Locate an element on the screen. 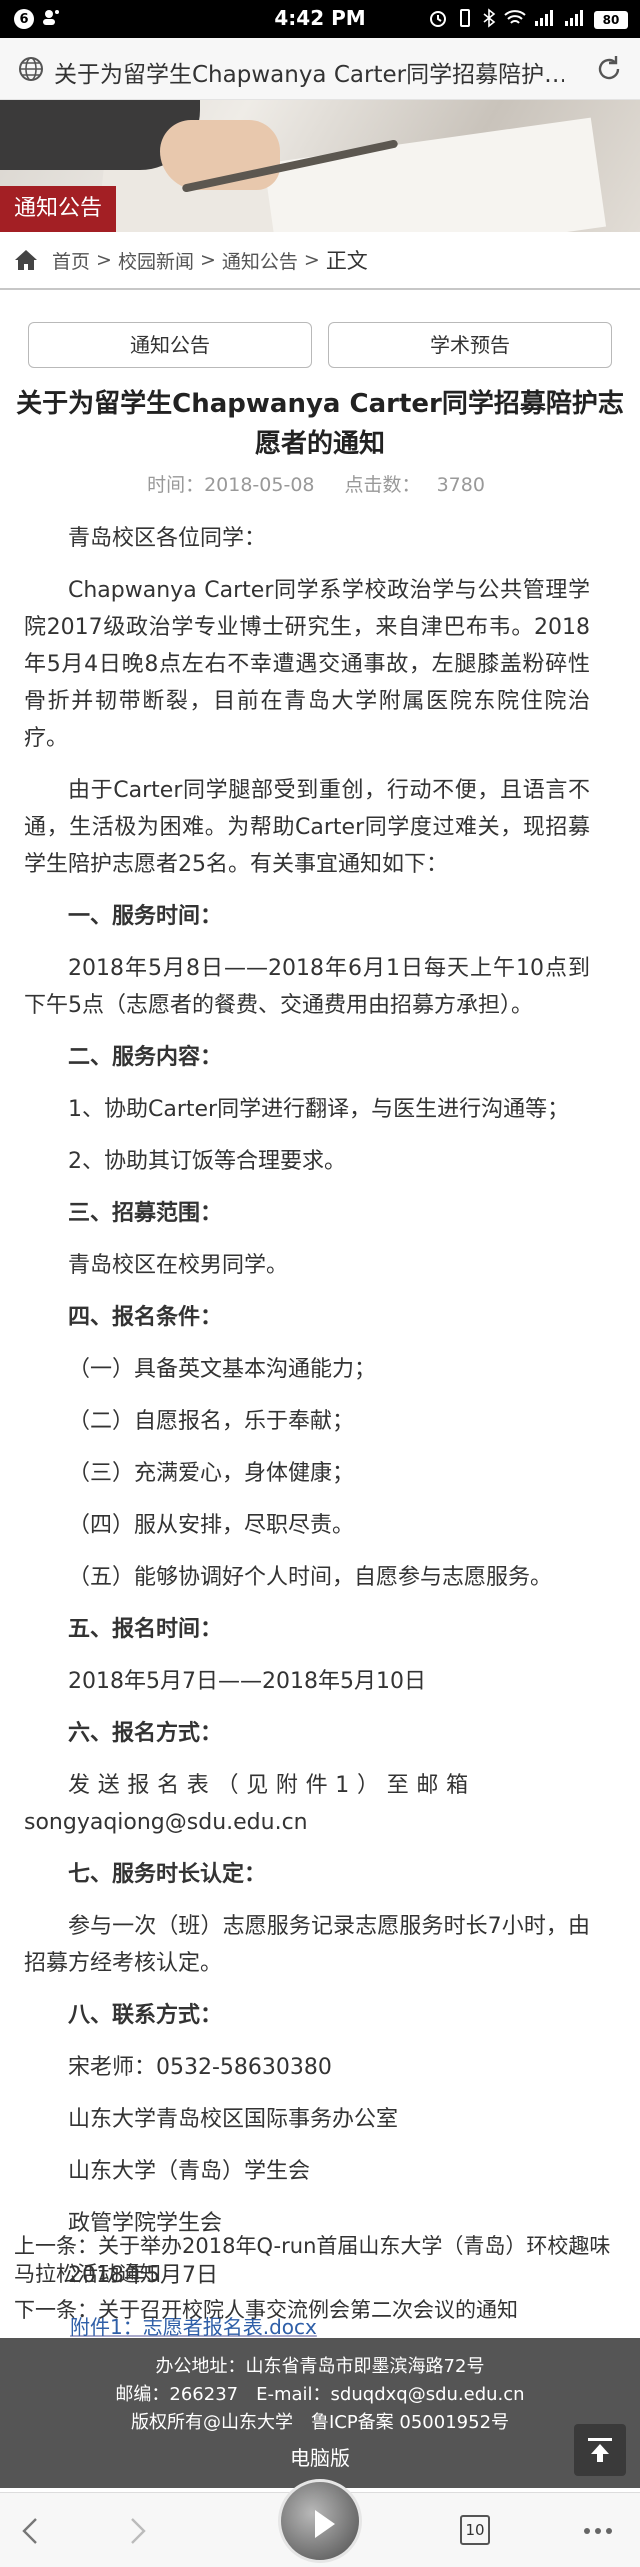 This screenshot has height=2567, width=640. list-item: （一）具备英文基本沟通能力； is located at coordinates (222, 1369).